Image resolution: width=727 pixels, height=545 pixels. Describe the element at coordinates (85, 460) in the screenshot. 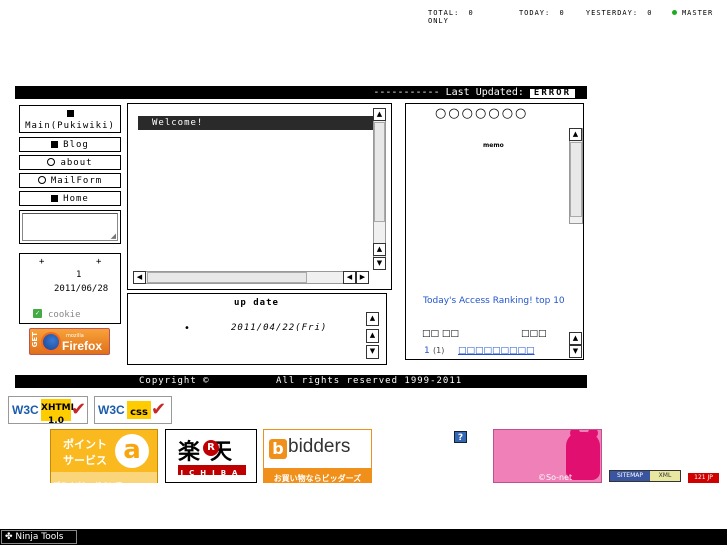

I see `point-line2: サービス` at that location.